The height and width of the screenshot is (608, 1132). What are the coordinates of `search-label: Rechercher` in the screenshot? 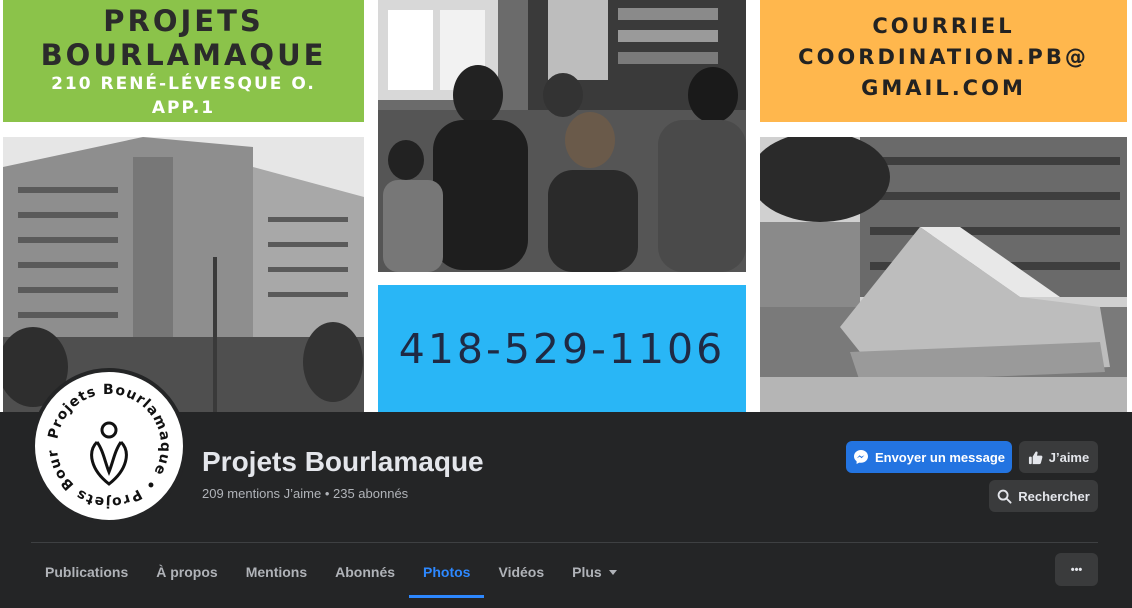 It's located at (1054, 496).